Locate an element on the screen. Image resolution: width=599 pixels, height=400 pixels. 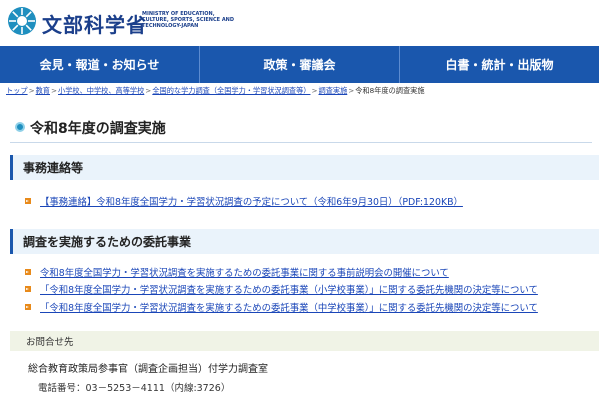
breadcrumb-item: トップ is located at coordinates (17, 90).